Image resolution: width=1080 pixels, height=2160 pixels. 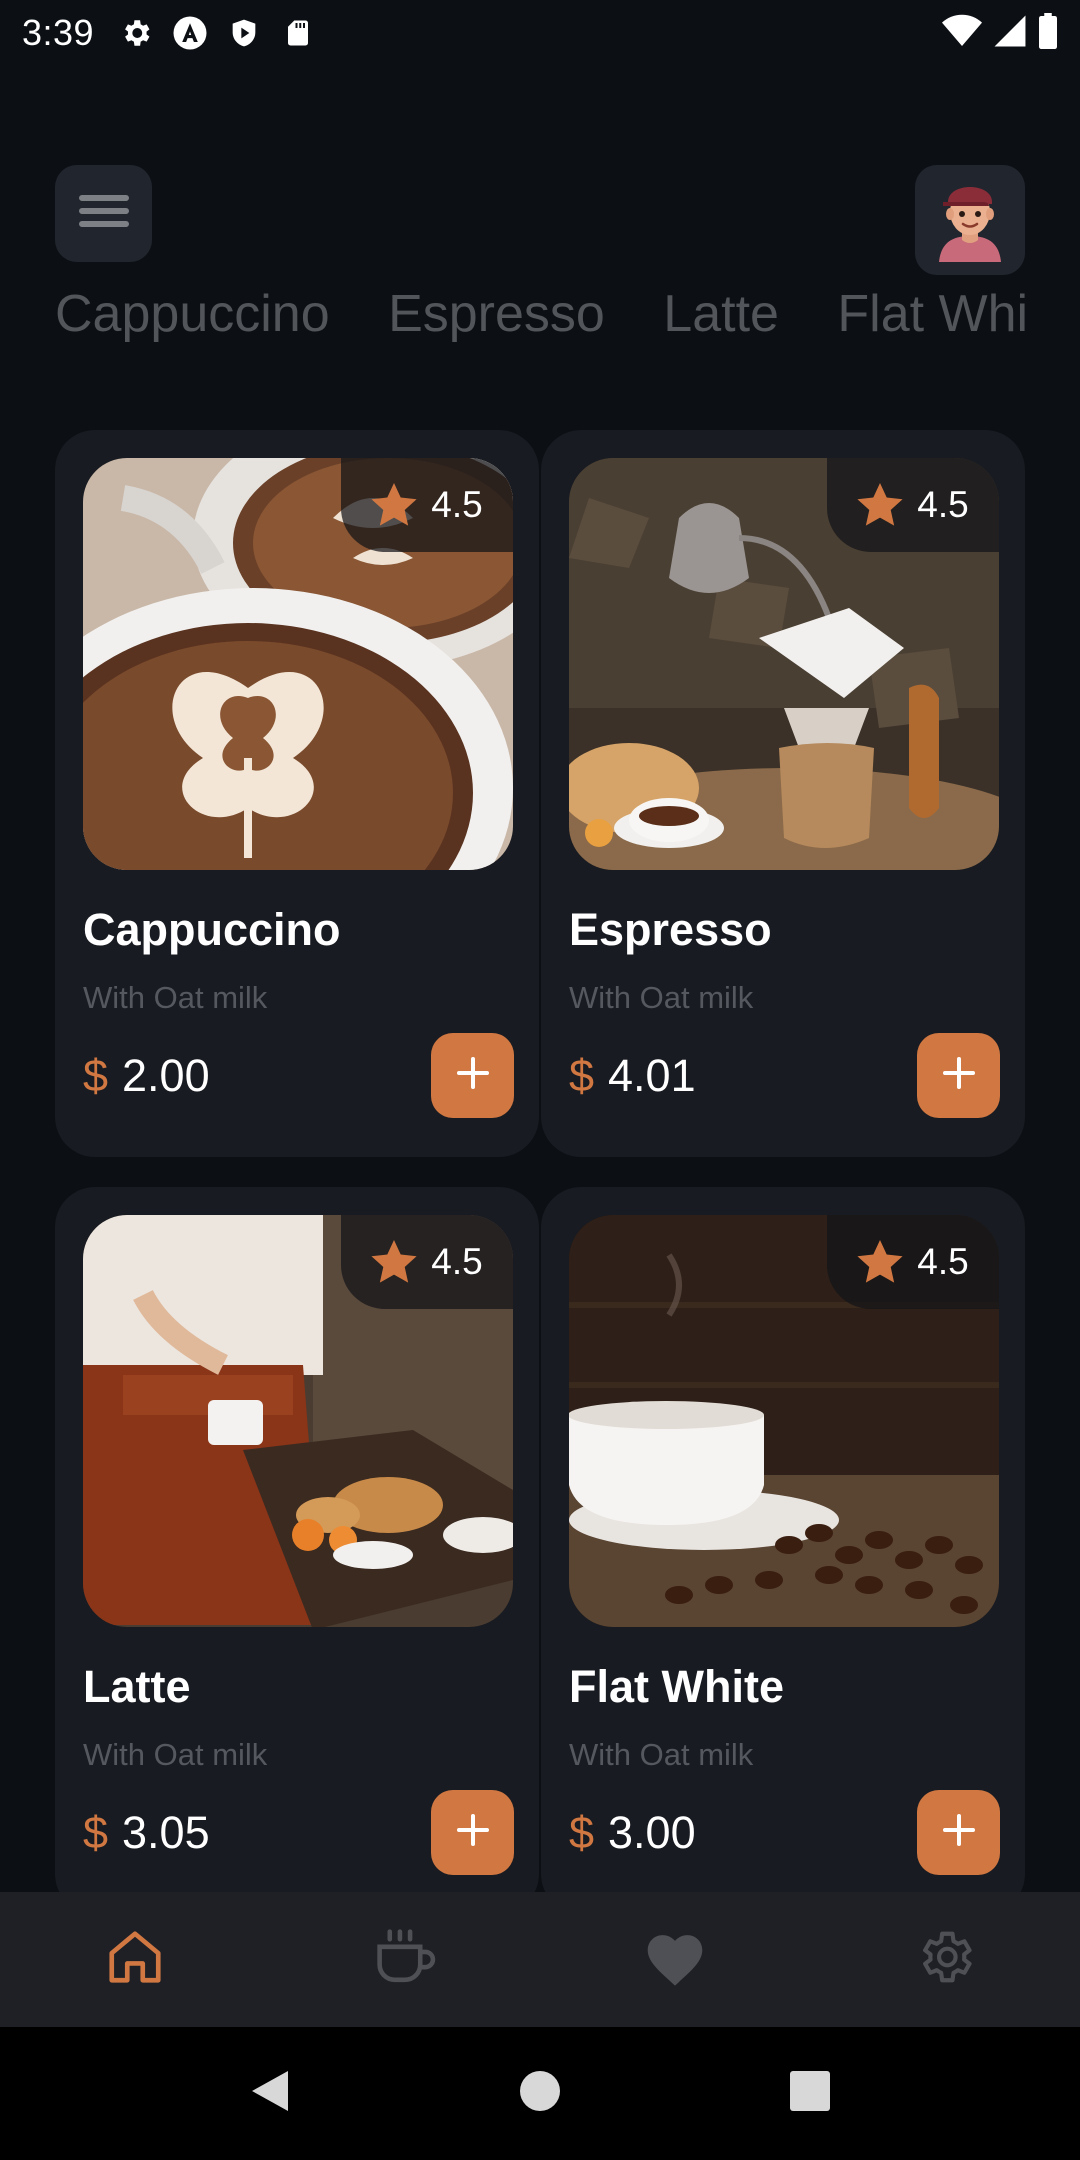 What do you see at coordinates (670, 929) in the screenshot?
I see `product-name: Espresso` at bounding box center [670, 929].